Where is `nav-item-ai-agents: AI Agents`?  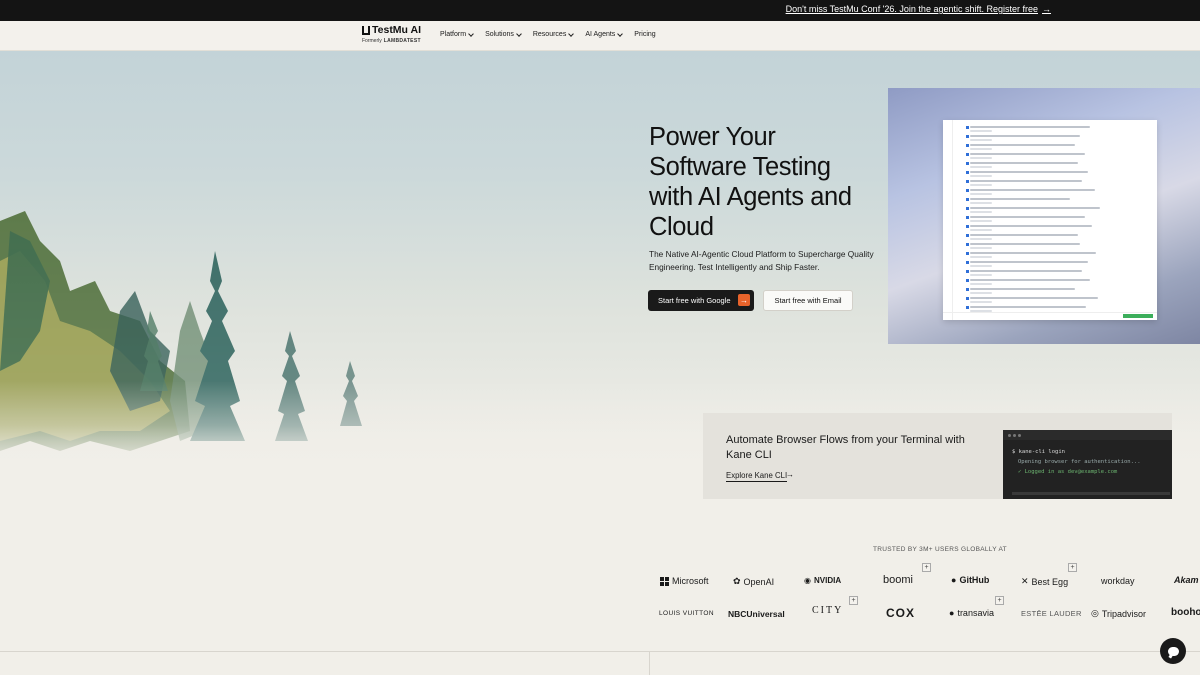 nav-item-ai-agents: AI Agents is located at coordinates (604, 34).